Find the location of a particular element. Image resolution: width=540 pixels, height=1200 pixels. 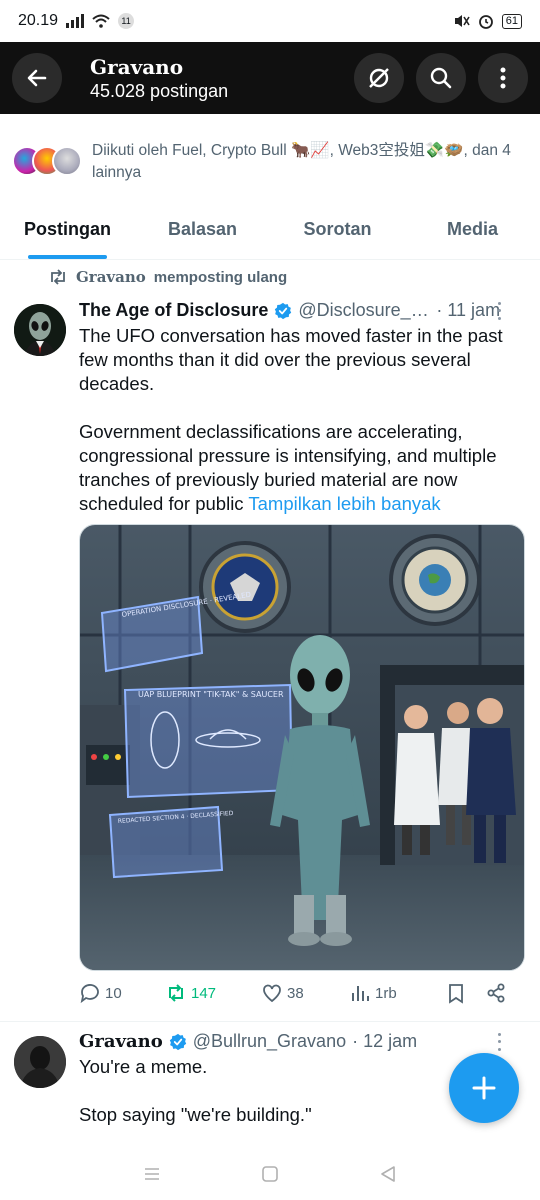

repost-indicator: Gravano memposting ulang is located at coordinates (167, 277).